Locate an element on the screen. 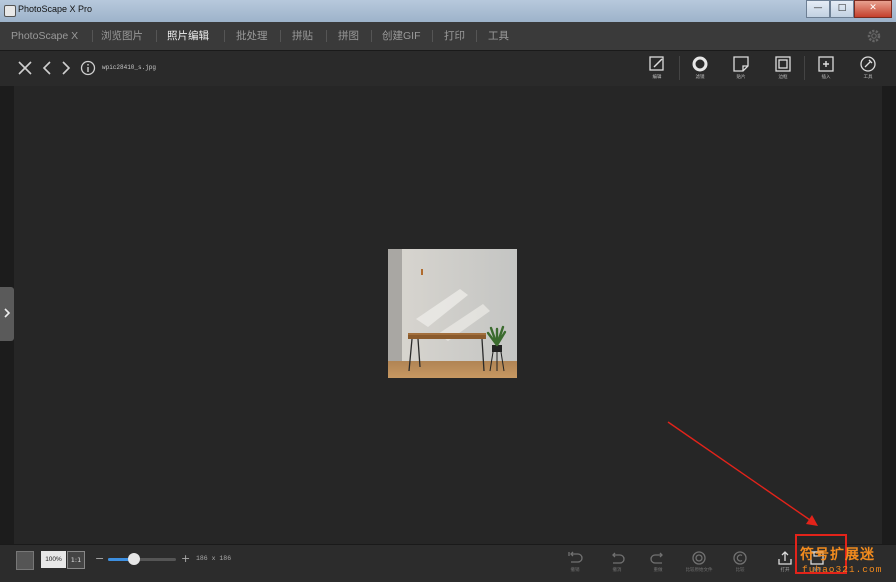 The width and height of the screenshot is (896, 582). compare-icon is located at coordinates (699, 558).